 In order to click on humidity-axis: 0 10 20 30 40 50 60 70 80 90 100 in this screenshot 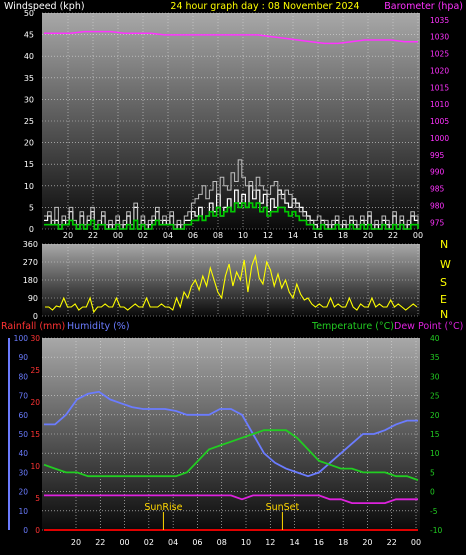, I will do `click(21, 434)`.